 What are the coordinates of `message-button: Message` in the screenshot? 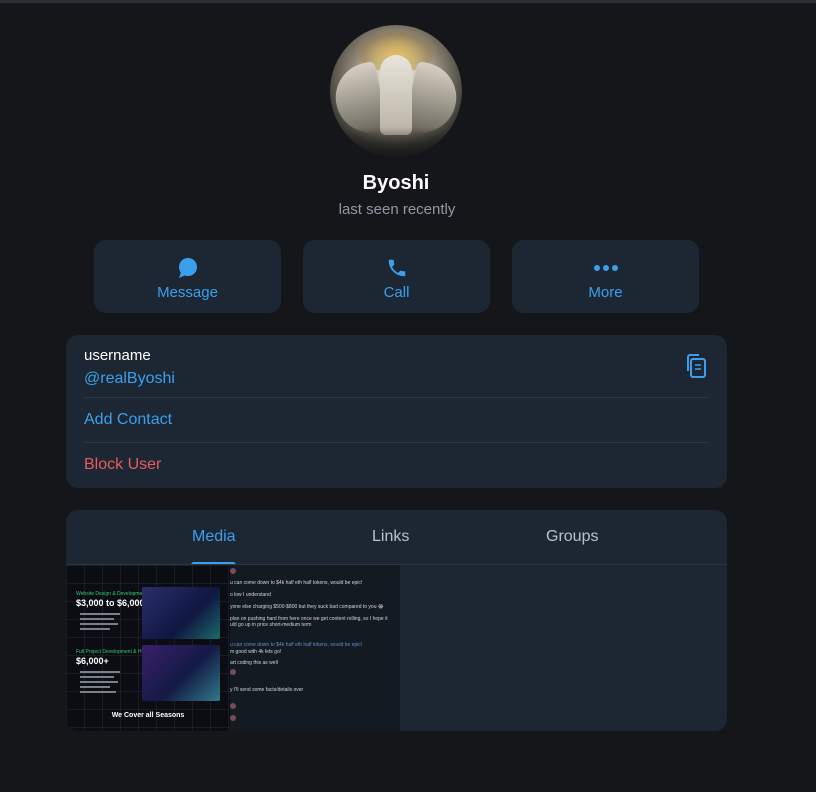 It's located at (187, 276).